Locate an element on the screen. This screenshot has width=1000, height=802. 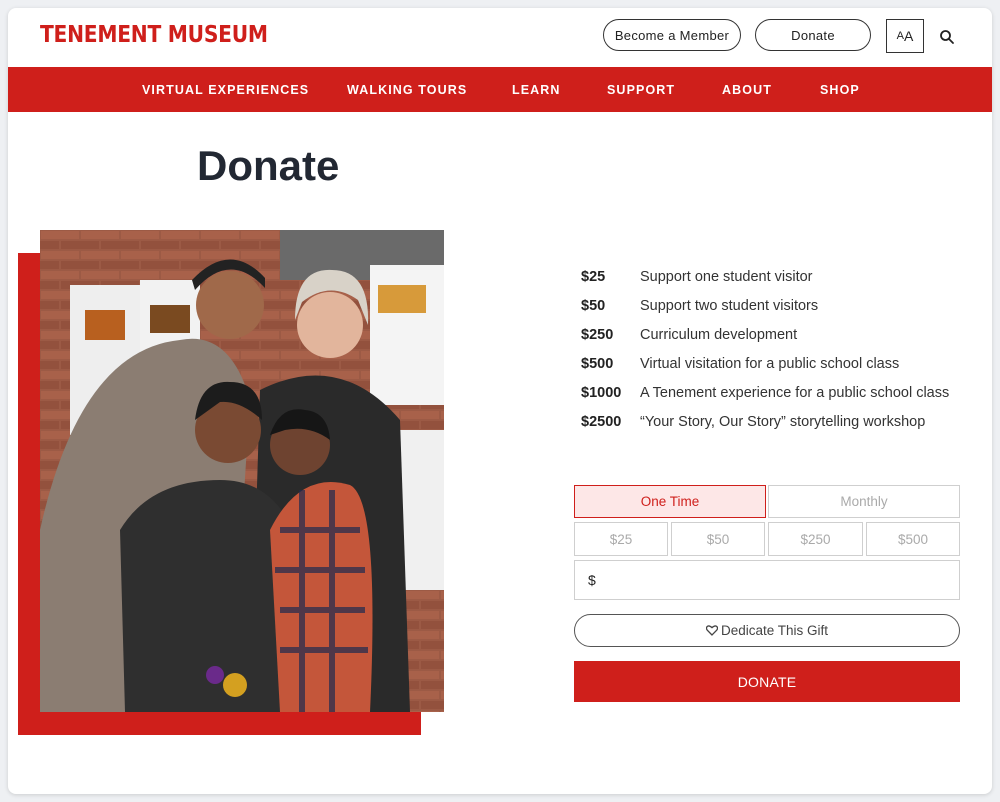
giving-level-amount: $50 is located at coordinates (593, 306).